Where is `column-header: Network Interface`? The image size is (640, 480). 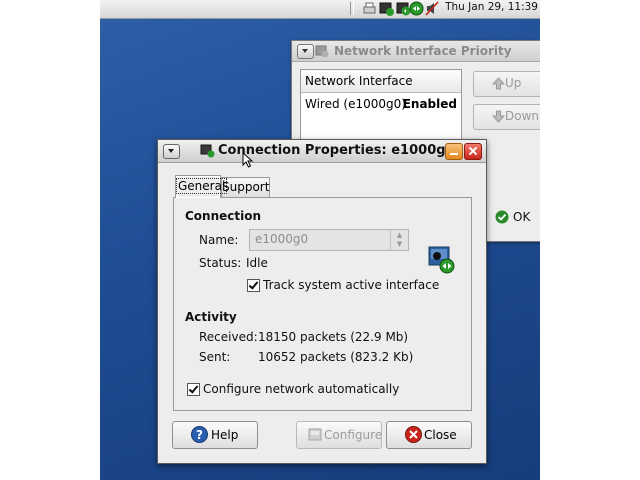
column-header: Network Interface is located at coordinates (381, 81).